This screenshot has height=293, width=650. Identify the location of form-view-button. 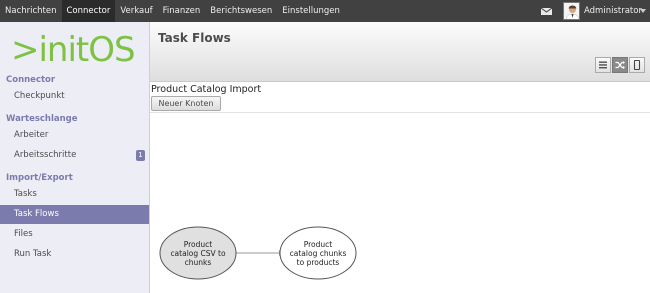
(637, 65).